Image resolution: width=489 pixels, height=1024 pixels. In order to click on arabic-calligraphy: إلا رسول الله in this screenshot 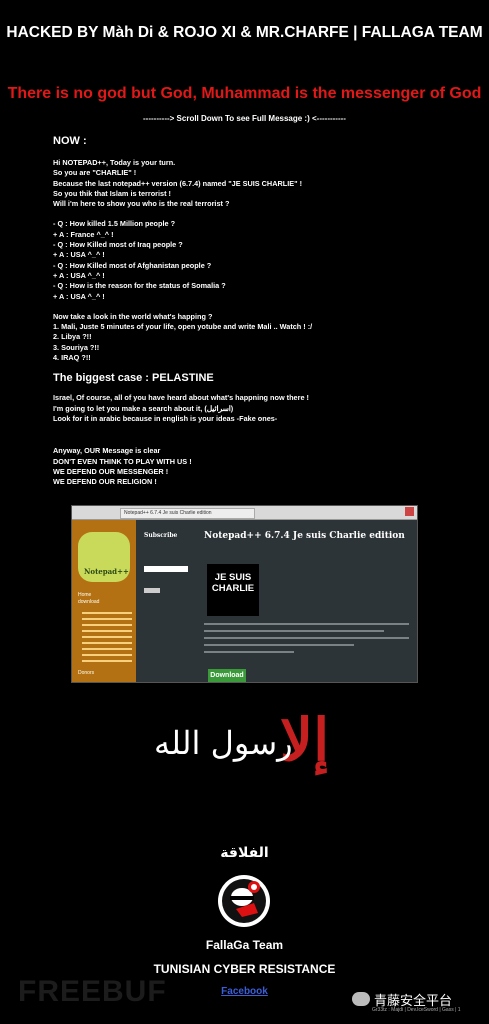, I will do `click(255, 745)`.